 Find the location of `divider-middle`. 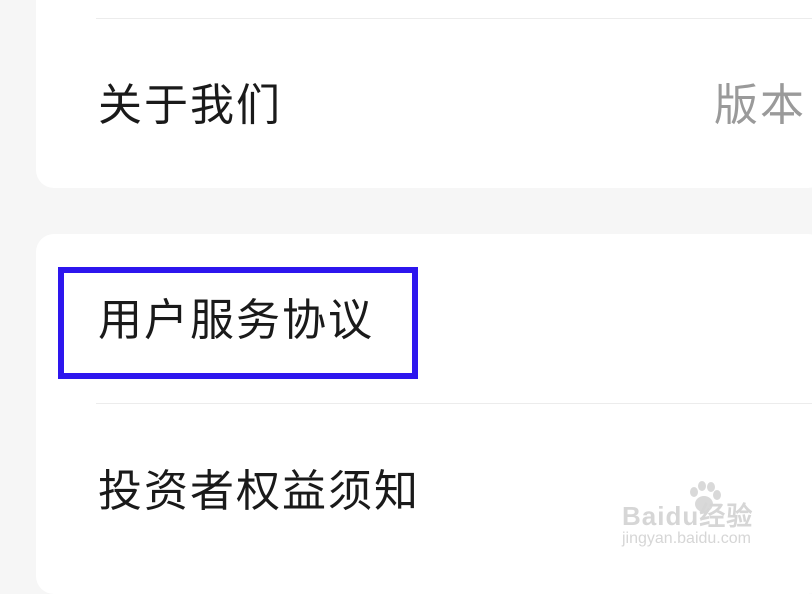

divider-middle is located at coordinates (454, 403).